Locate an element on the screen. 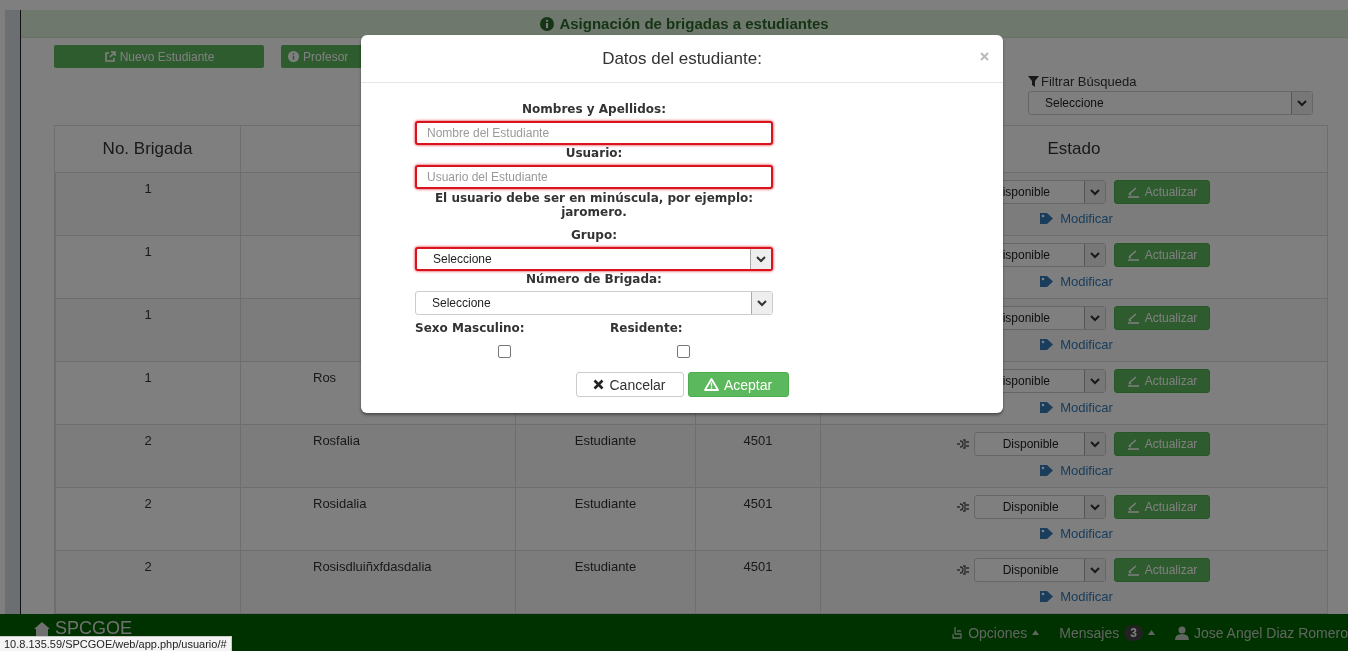 The height and width of the screenshot is (651, 1348). dialog-title: Datos del estudiante: is located at coordinates (682, 58).